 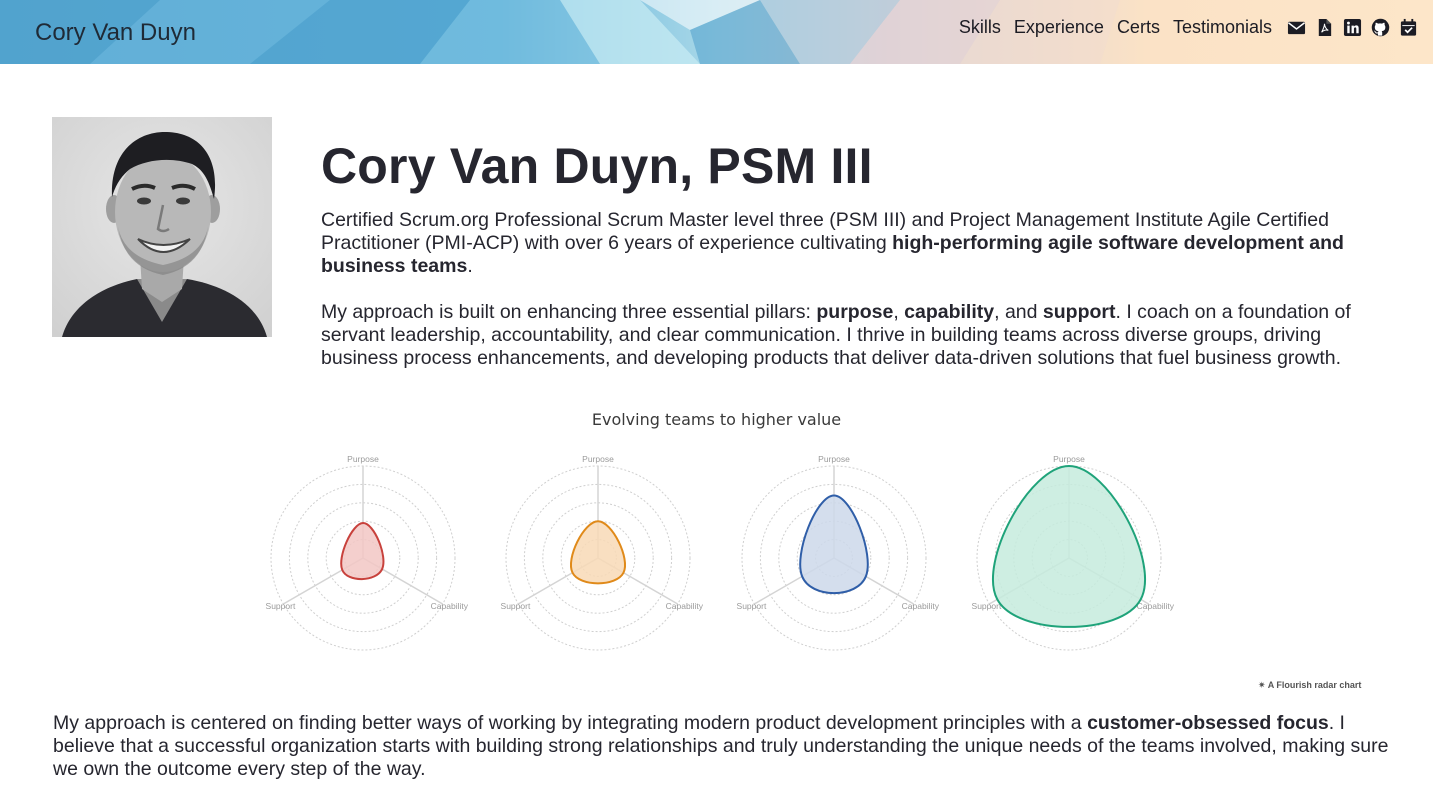 I want to click on calendar-check-icon, so click(x=1408, y=27).